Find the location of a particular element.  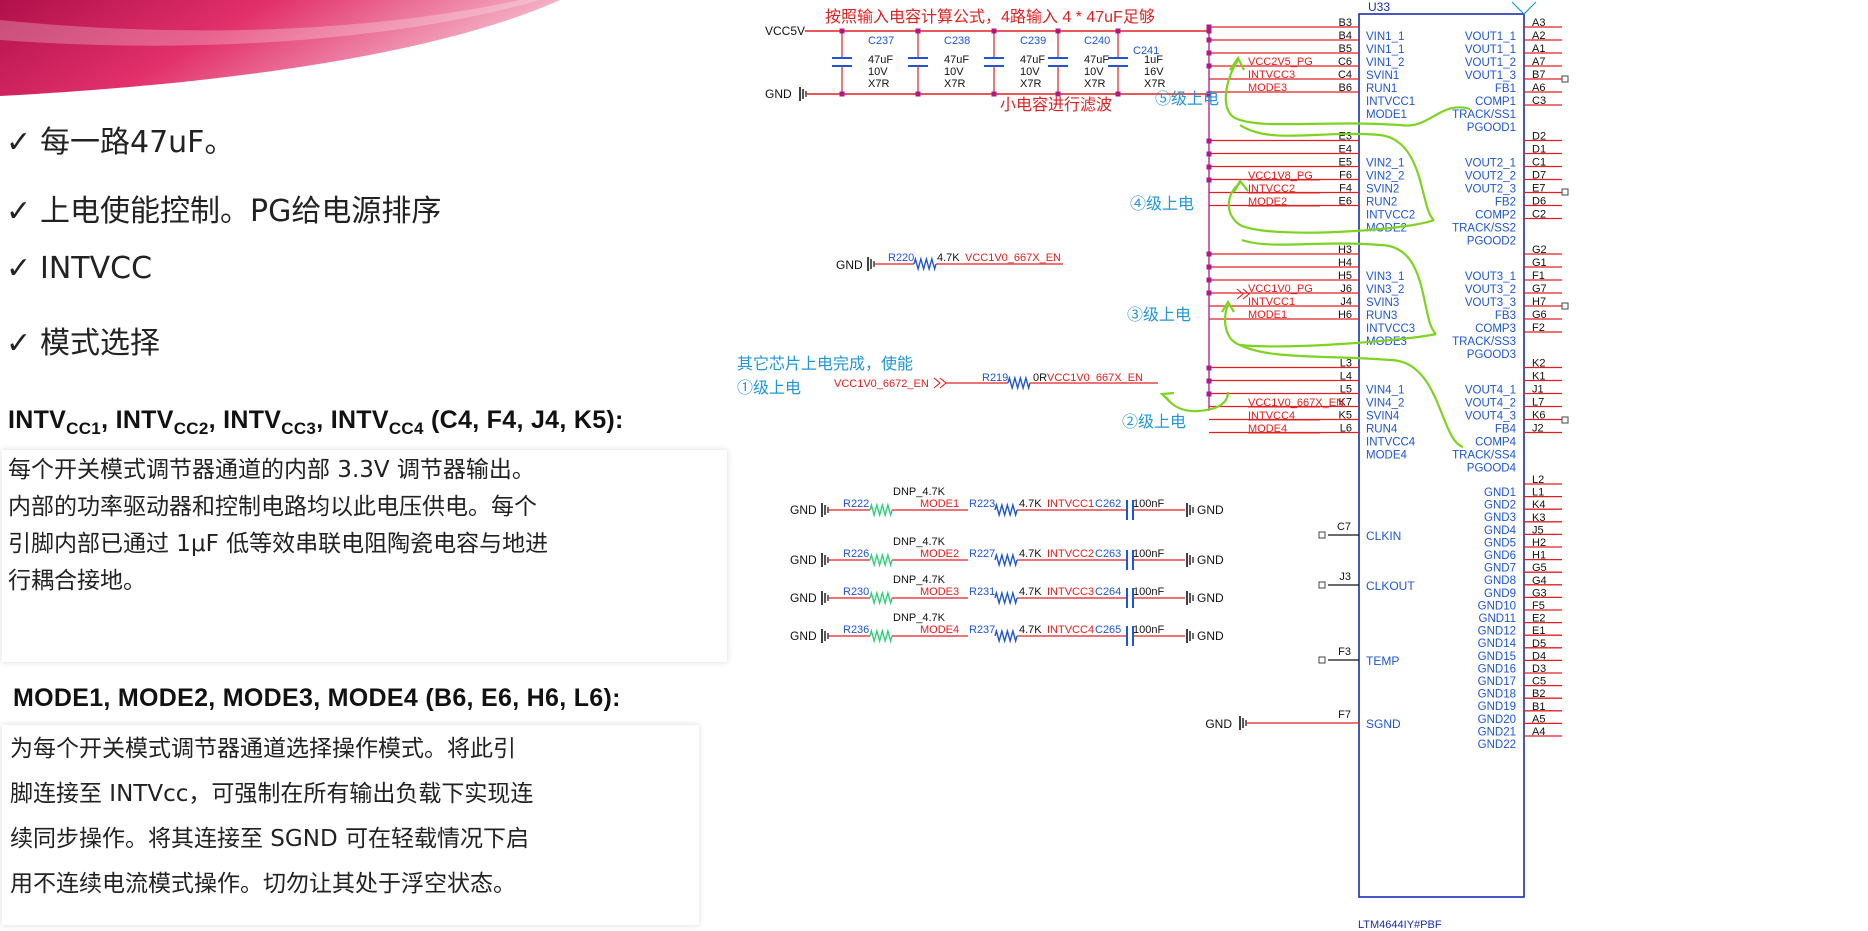

cap-ref: C265 is located at coordinates (1108, 630).